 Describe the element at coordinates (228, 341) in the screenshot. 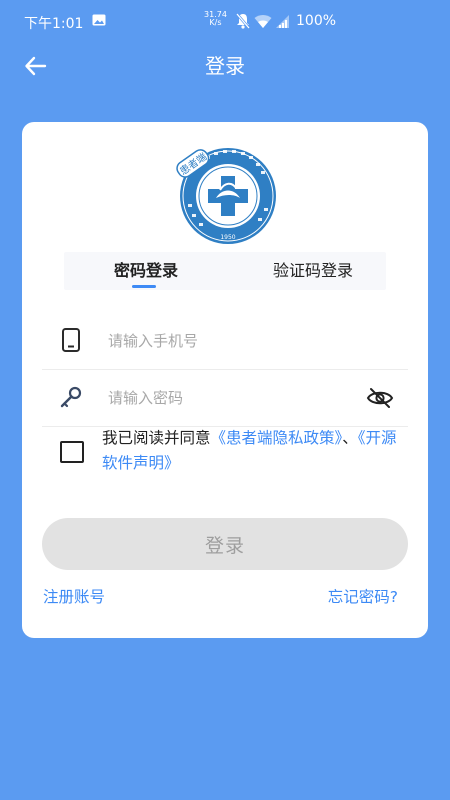

I see `phone-input` at that location.